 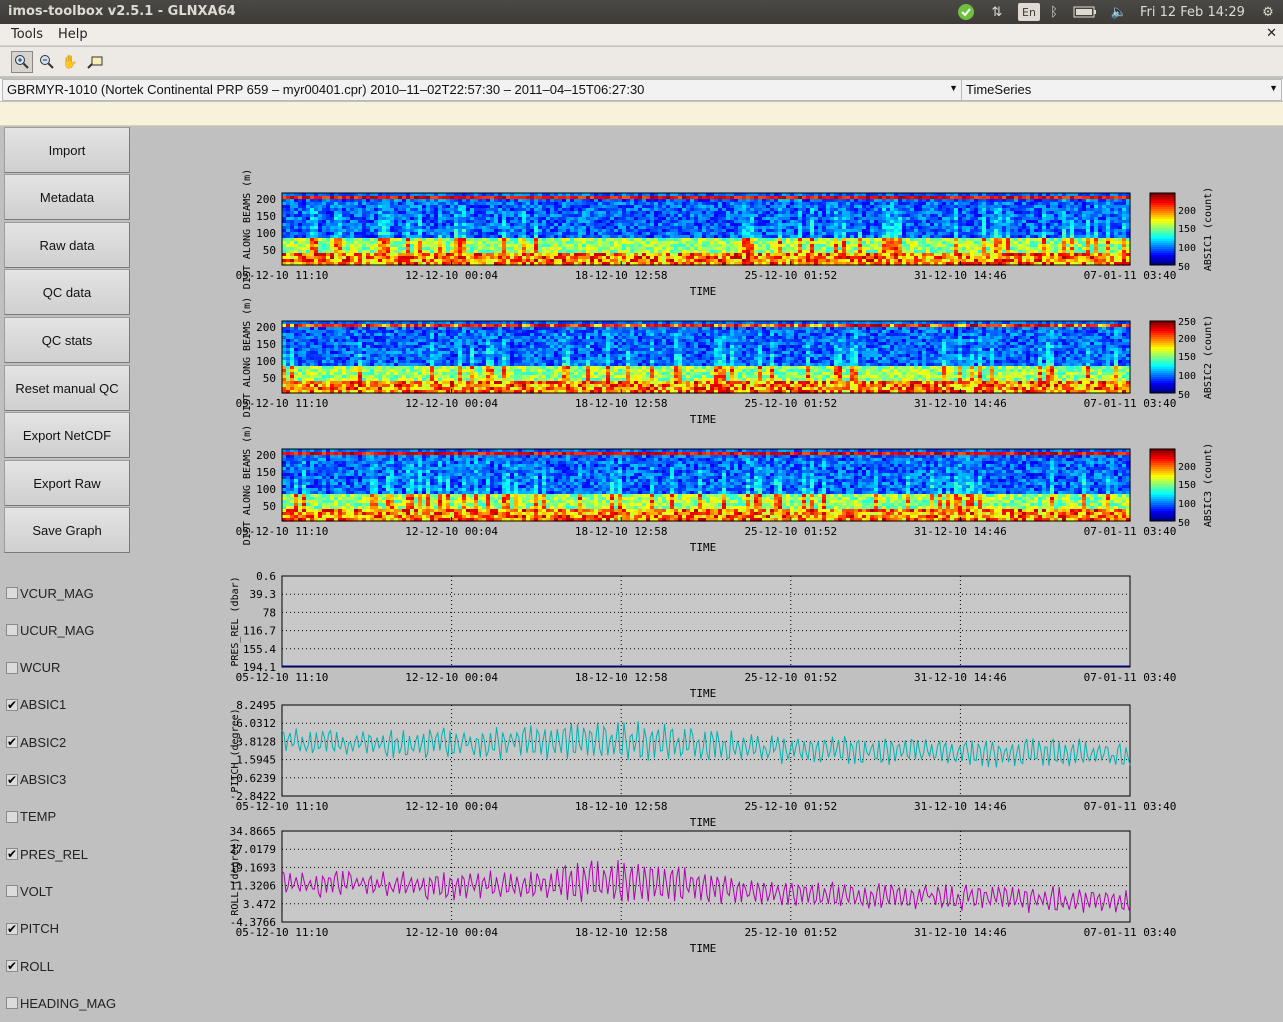 I want to click on bluetooth-icon: ᛒ, so click(x=1054, y=12).